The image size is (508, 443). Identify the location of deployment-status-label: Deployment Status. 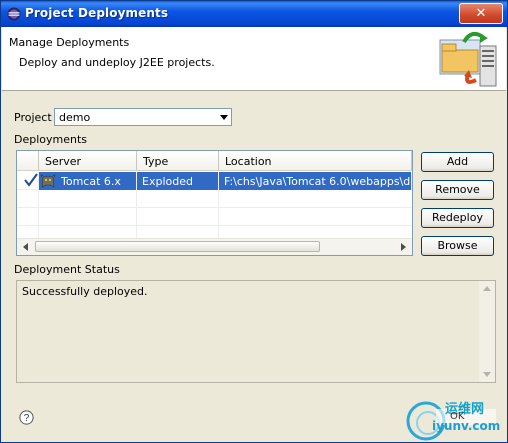
(67, 269).